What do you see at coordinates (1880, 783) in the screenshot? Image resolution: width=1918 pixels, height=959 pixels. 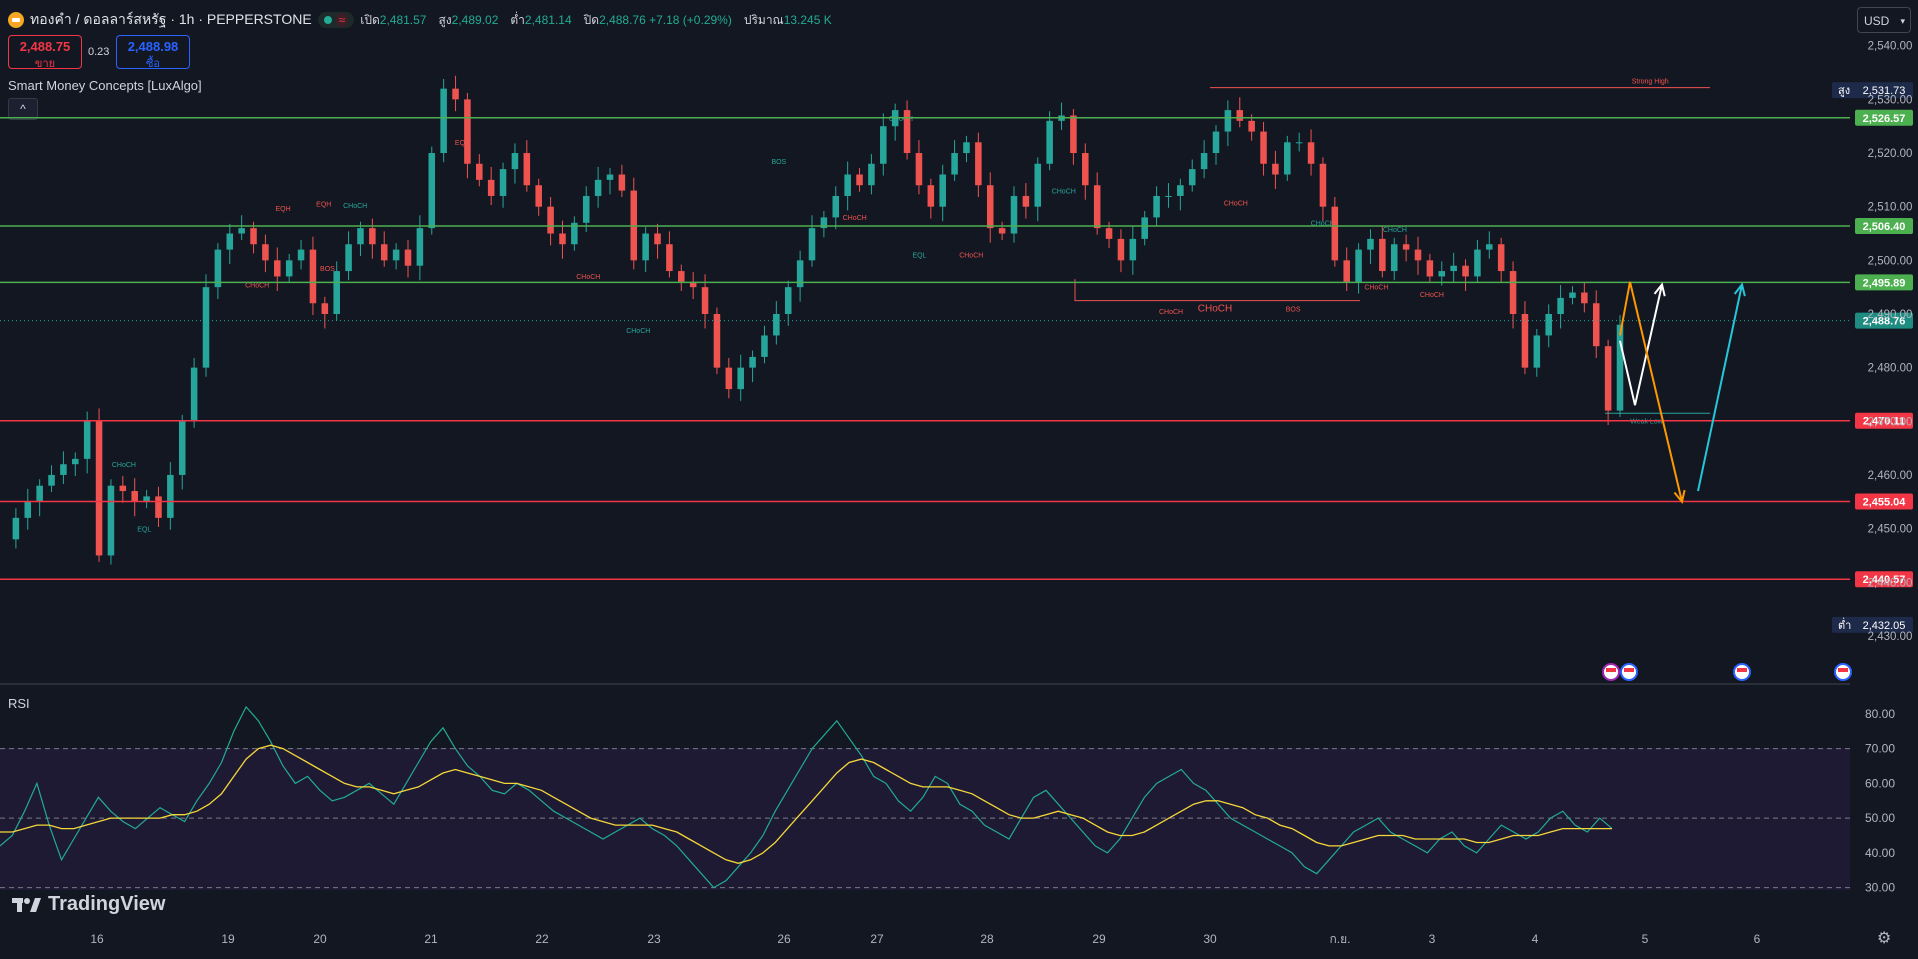 I see `rsi-y-axis-tick: 60.00` at bounding box center [1880, 783].